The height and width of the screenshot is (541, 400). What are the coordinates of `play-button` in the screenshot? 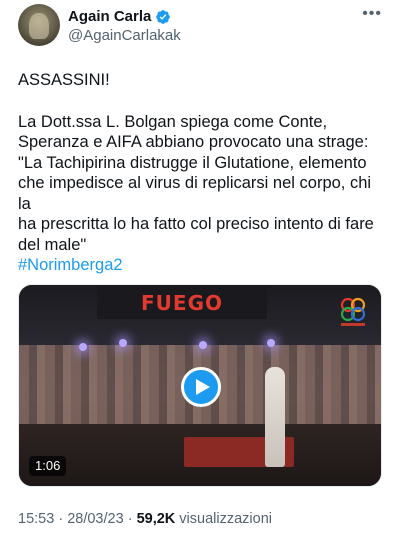 It's located at (201, 387).